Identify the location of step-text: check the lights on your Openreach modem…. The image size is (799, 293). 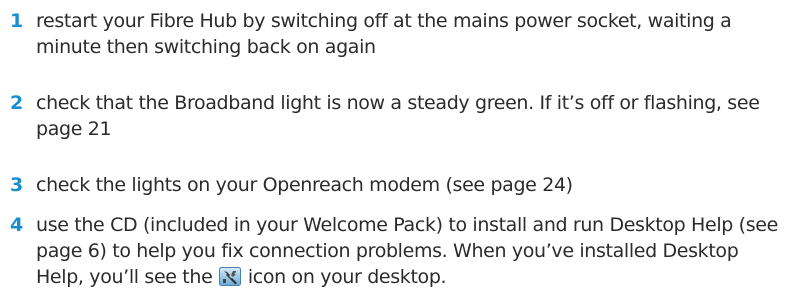
(304, 185).